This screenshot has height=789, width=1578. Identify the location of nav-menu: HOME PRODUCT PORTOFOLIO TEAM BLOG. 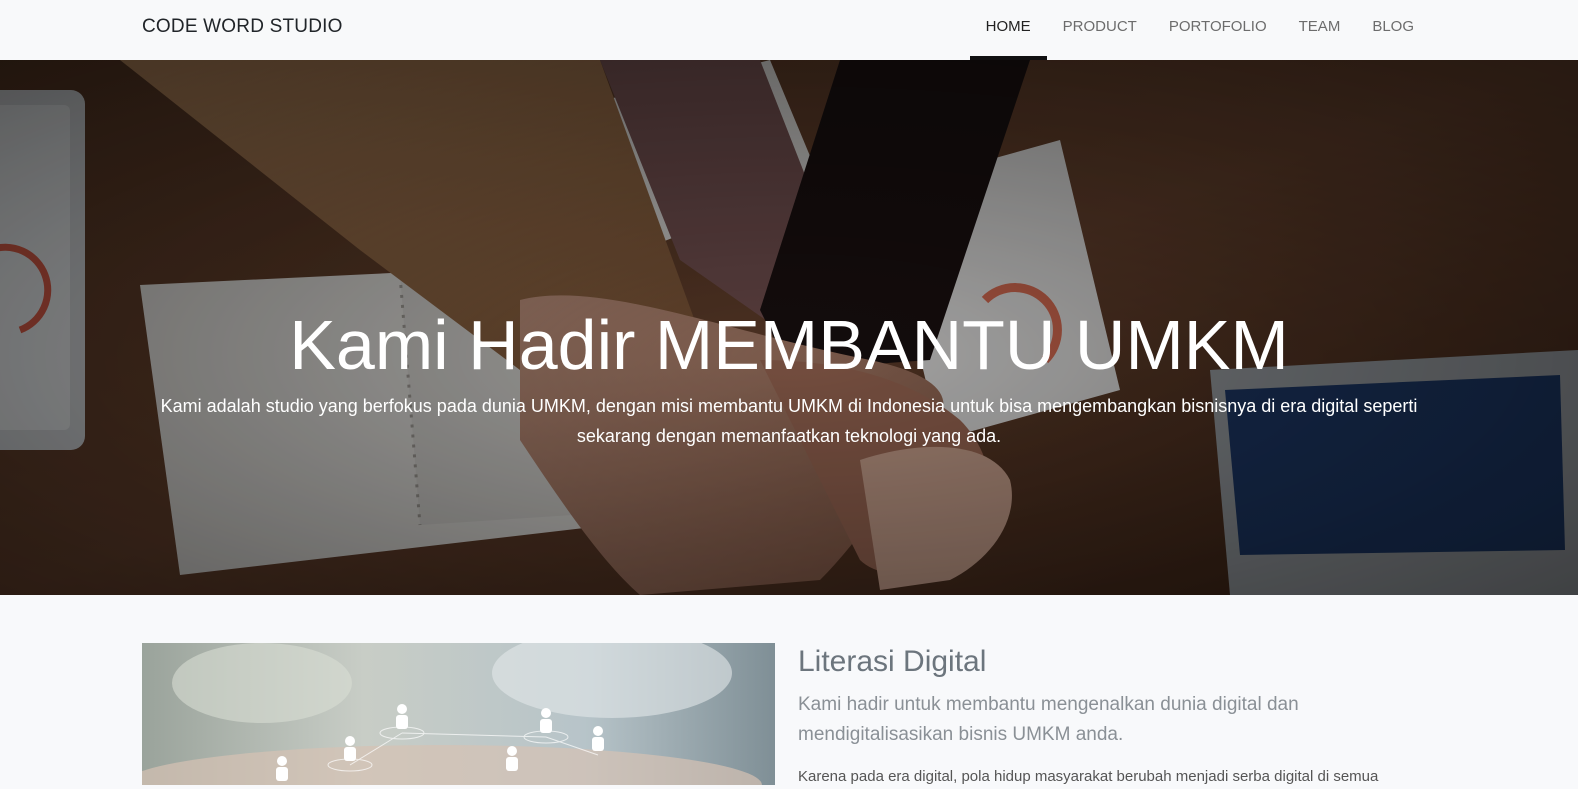
(1199, 30).